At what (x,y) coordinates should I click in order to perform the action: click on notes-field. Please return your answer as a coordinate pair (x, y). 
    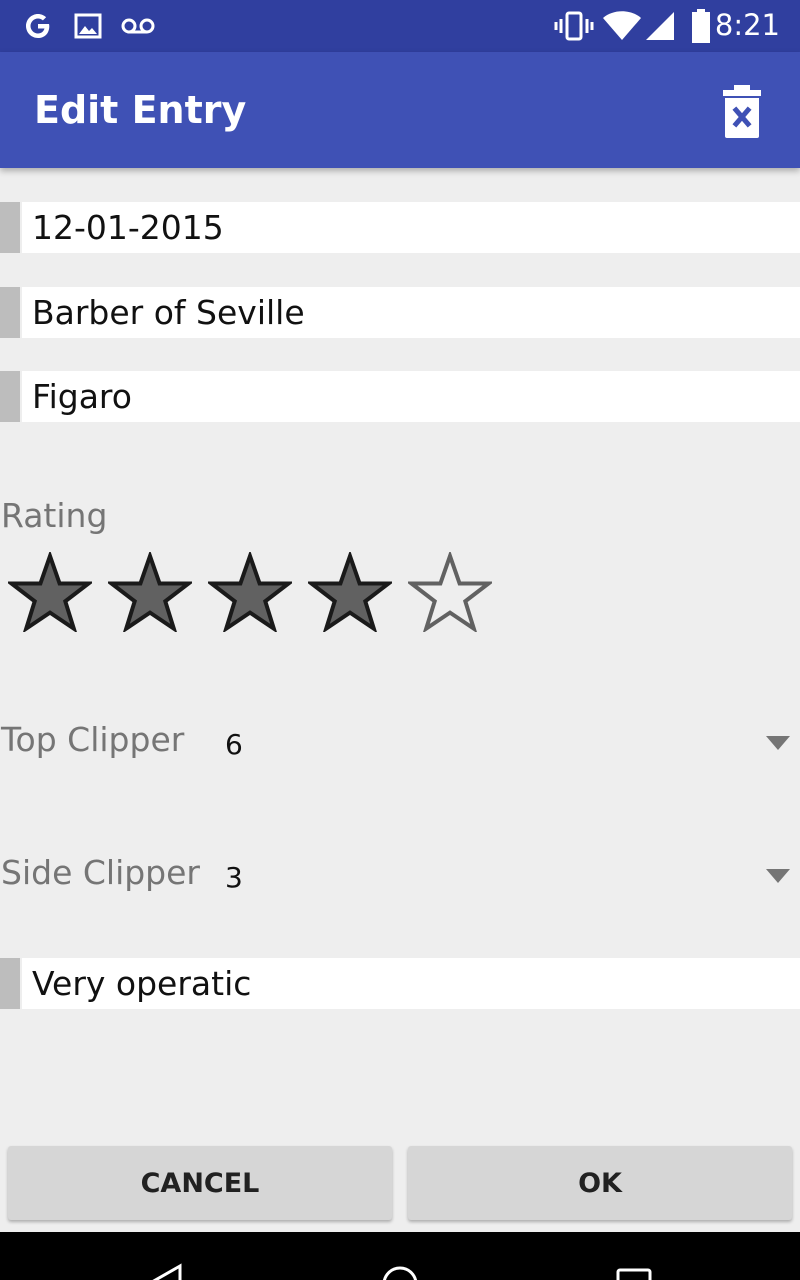
    Looking at the image, I should click on (411, 983).